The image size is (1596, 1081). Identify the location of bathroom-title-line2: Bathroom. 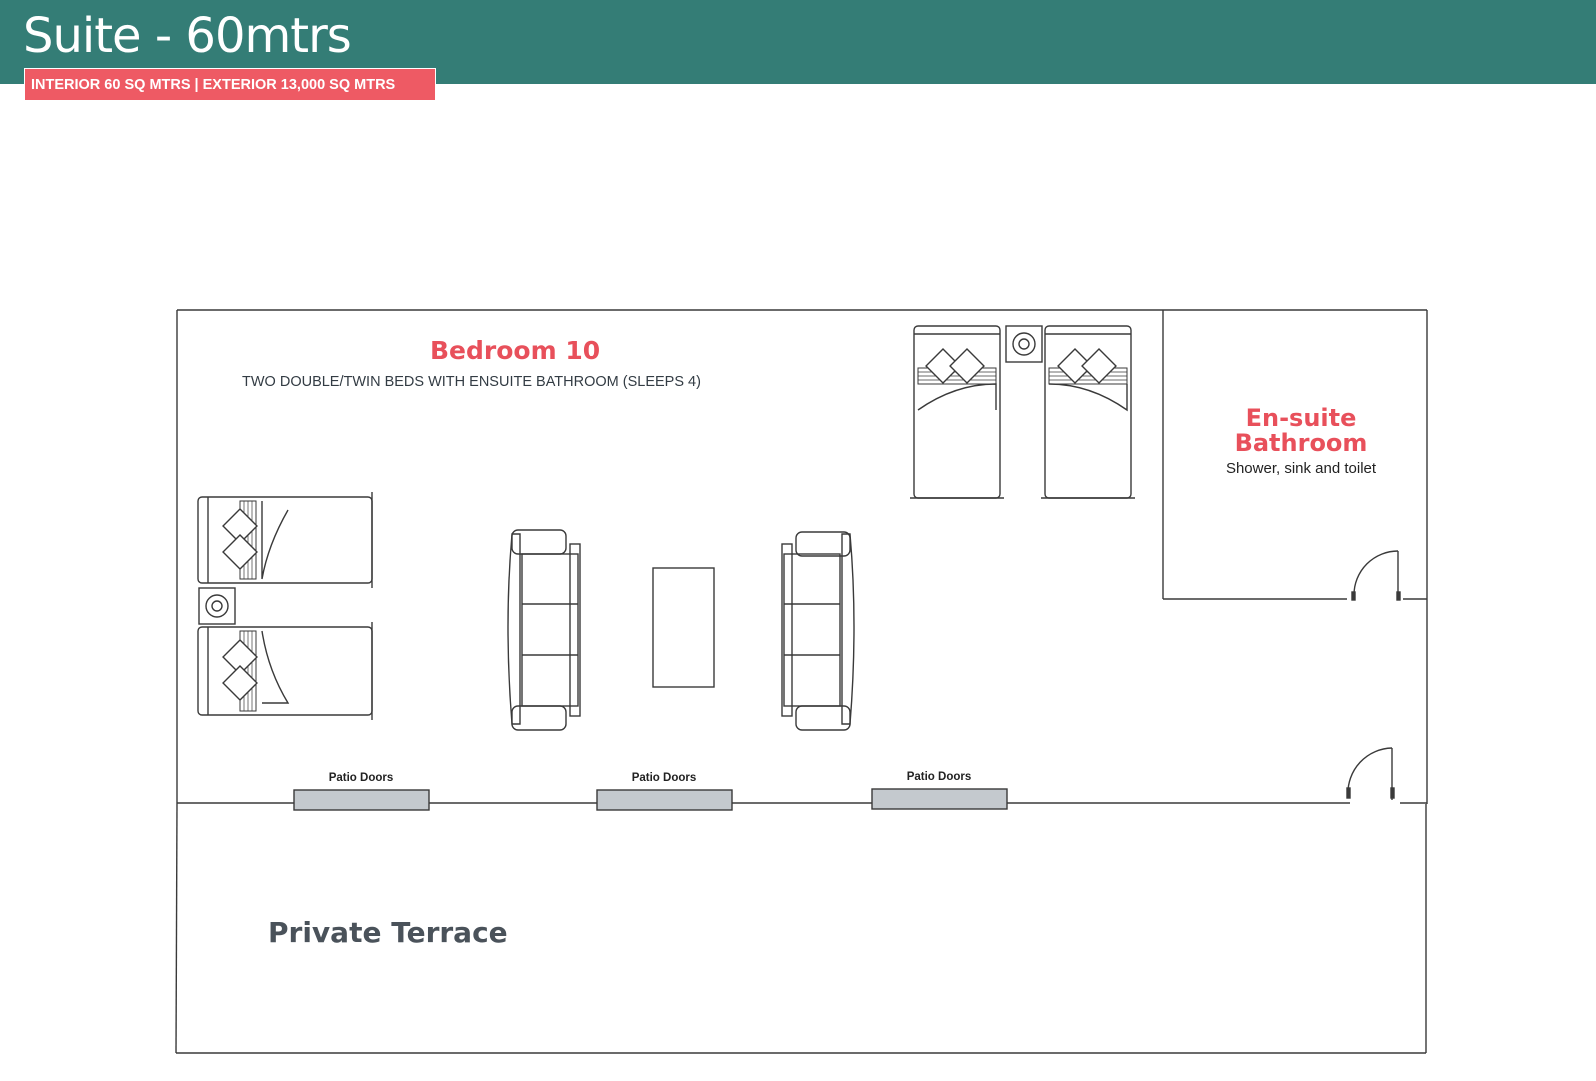
(1301, 443).